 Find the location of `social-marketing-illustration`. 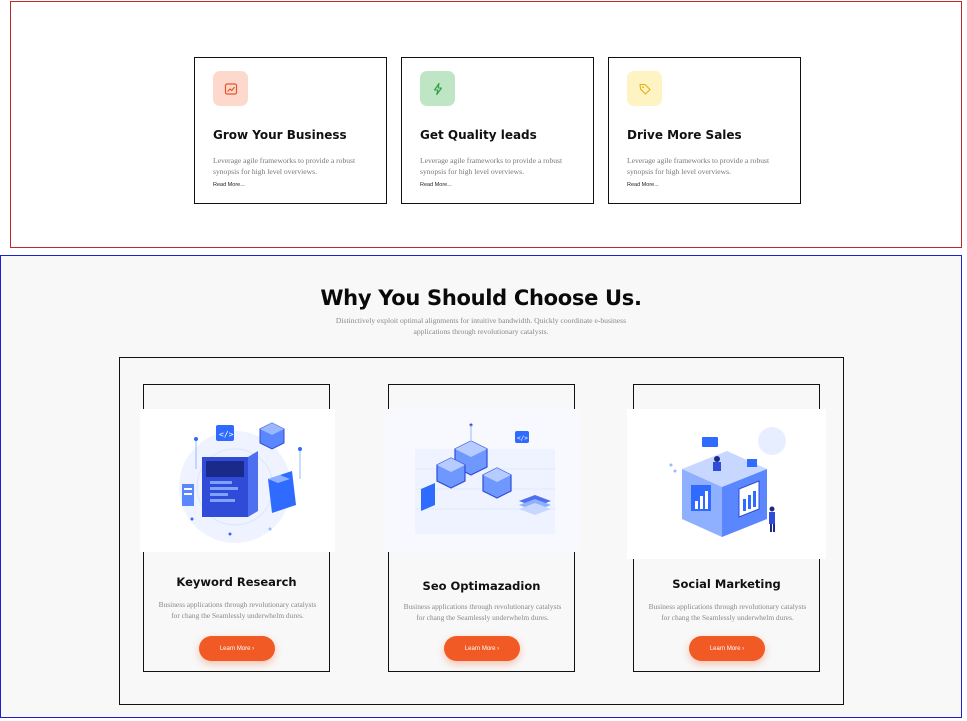

social-marketing-illustration is located at coordinates (726, 484).